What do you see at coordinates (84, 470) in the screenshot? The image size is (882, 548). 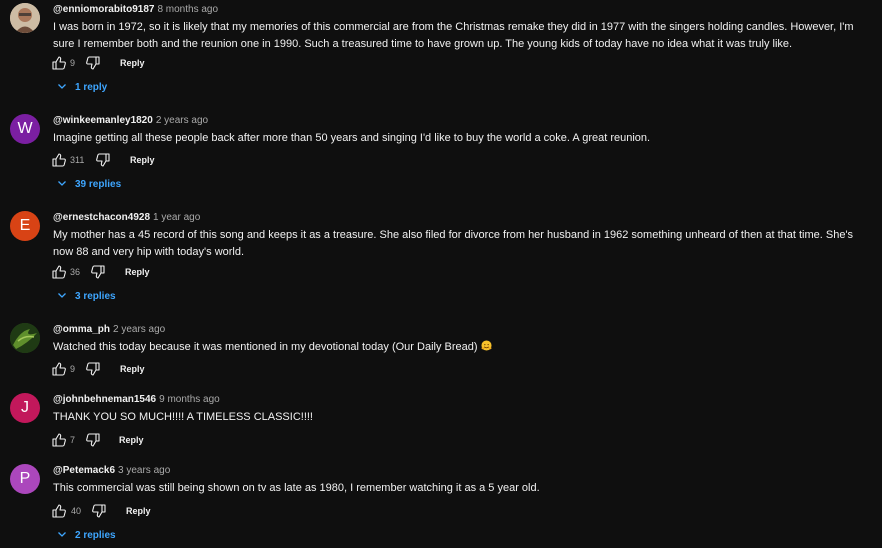 I see `comment-author: @Petemack6` at bounding box center [84, 470].